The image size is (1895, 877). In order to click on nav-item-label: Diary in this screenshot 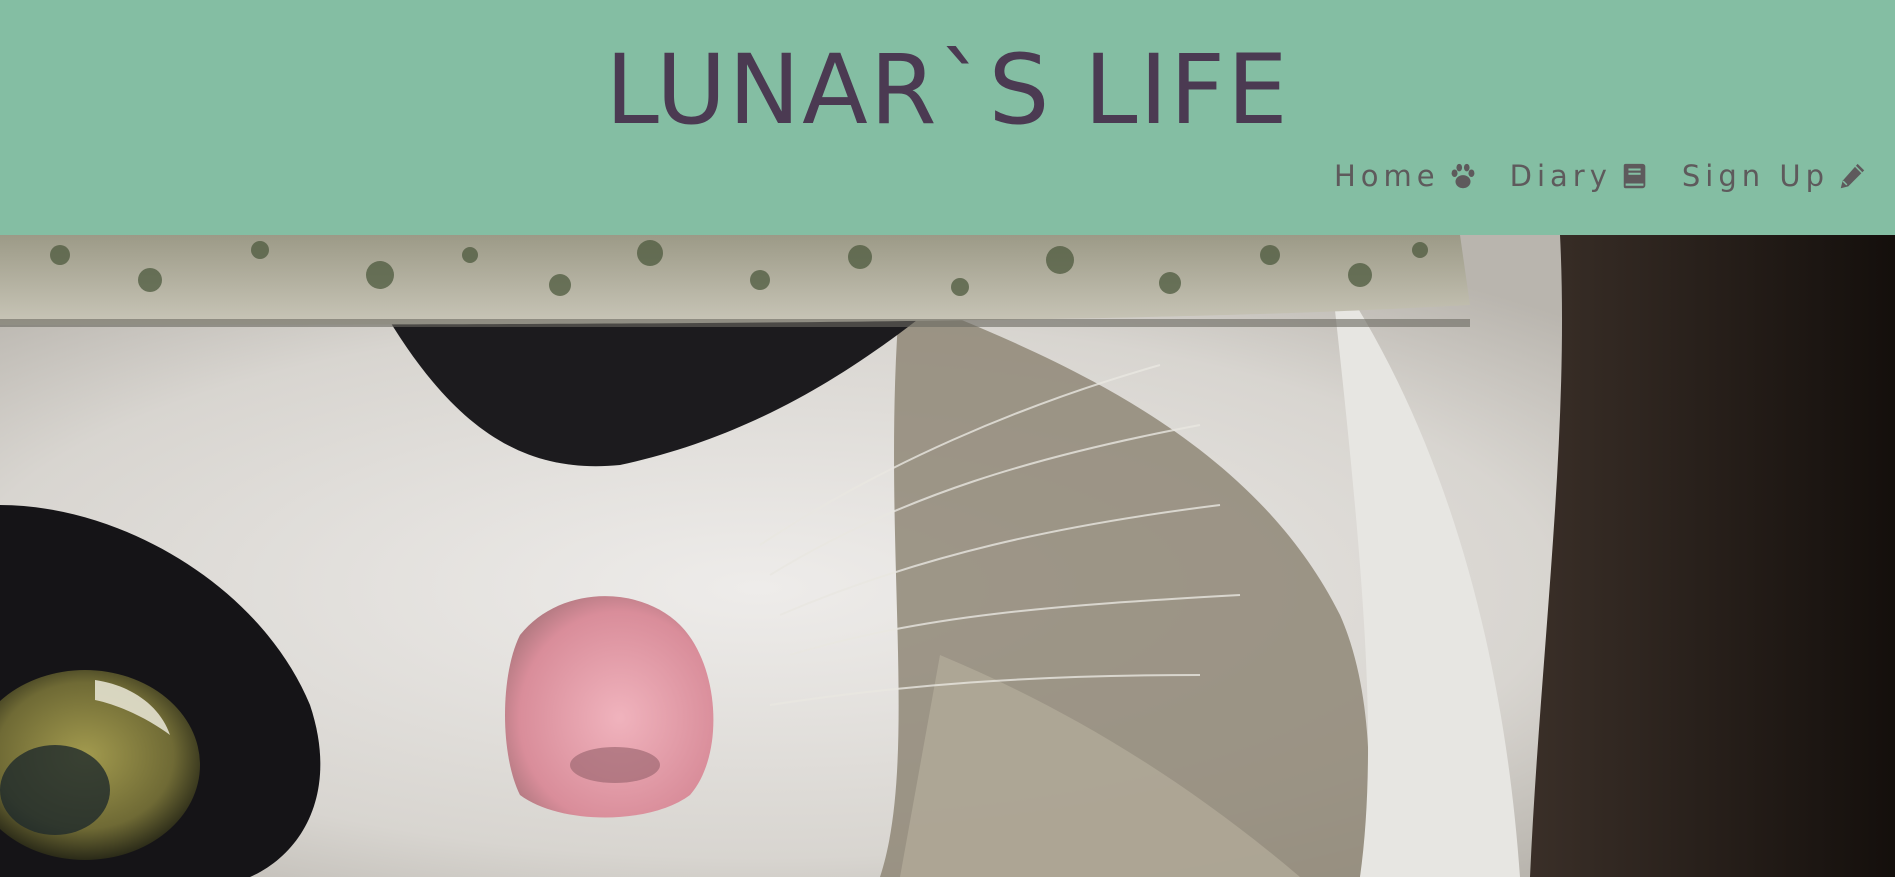, I will do `click(1560, 176)`.